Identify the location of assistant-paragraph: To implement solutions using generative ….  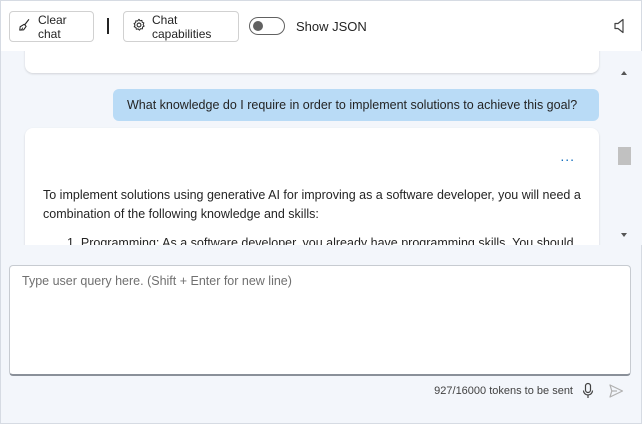
(312, 204).